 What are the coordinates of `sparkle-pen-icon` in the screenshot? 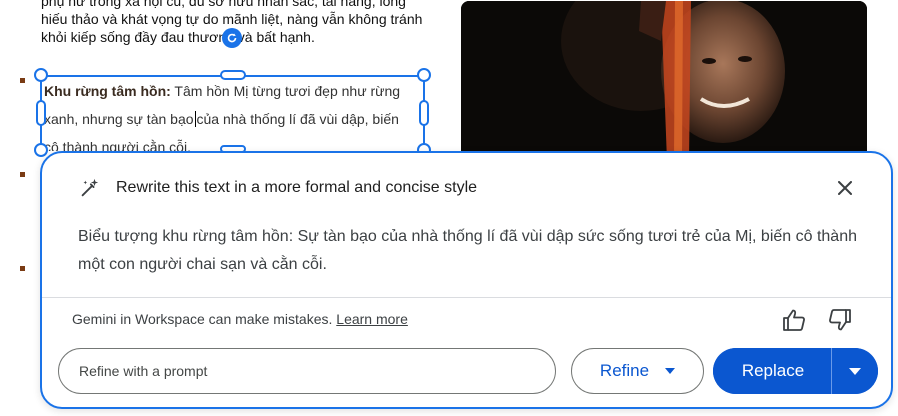 It's located at (90, 187).